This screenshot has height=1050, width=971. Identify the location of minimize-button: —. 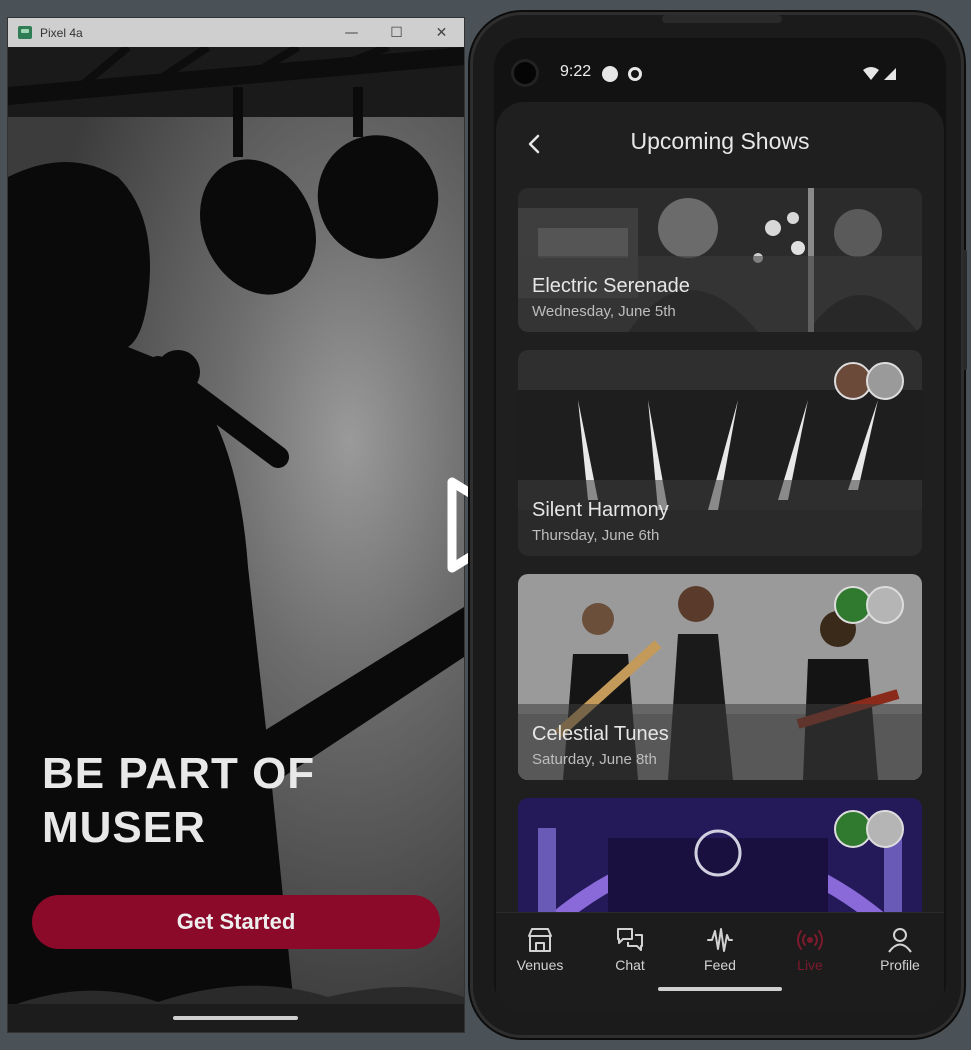
(351, 32).